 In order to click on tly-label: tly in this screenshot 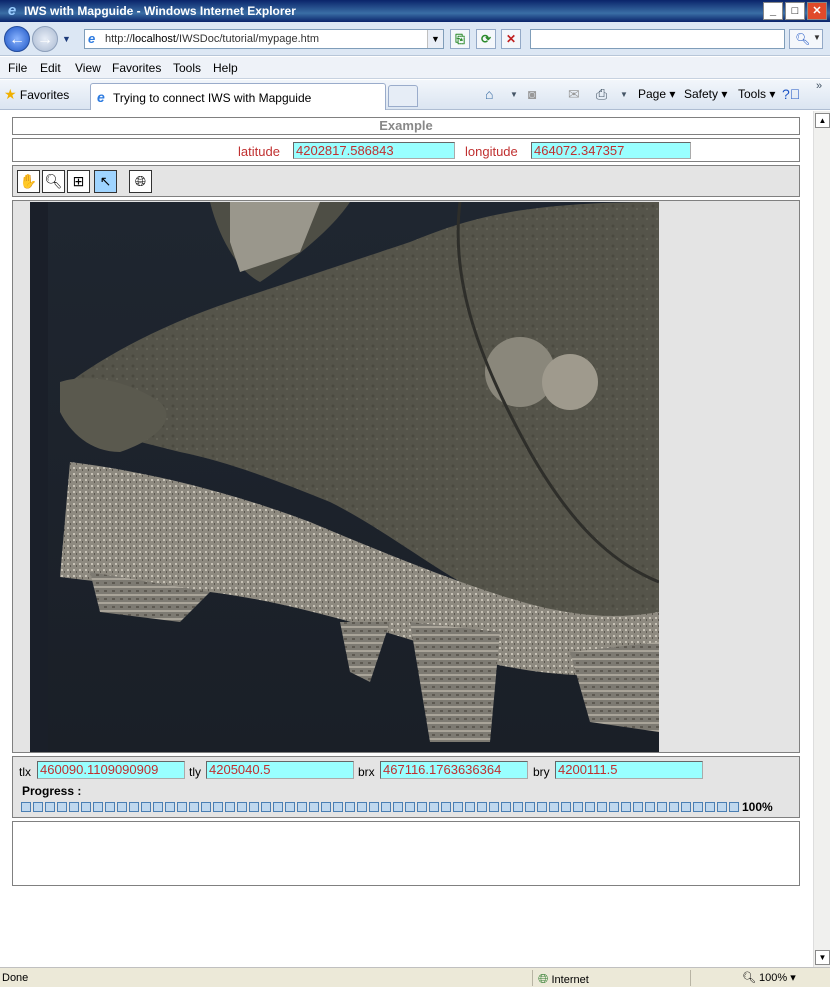, I will do `click(195, 772)`.